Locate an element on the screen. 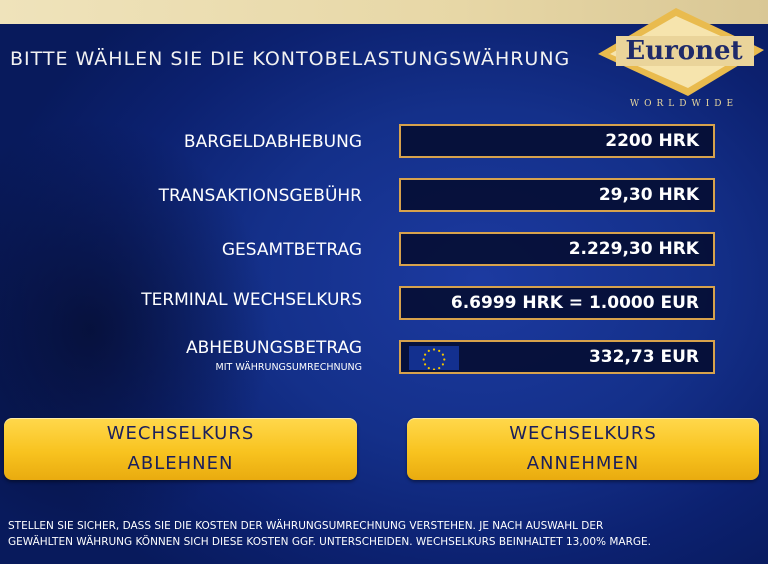 The height and width of the screenshot is (564, 768). decline-rate-button: WECHSELKURS ABLEHNEN is located at coordinates (180, 449).